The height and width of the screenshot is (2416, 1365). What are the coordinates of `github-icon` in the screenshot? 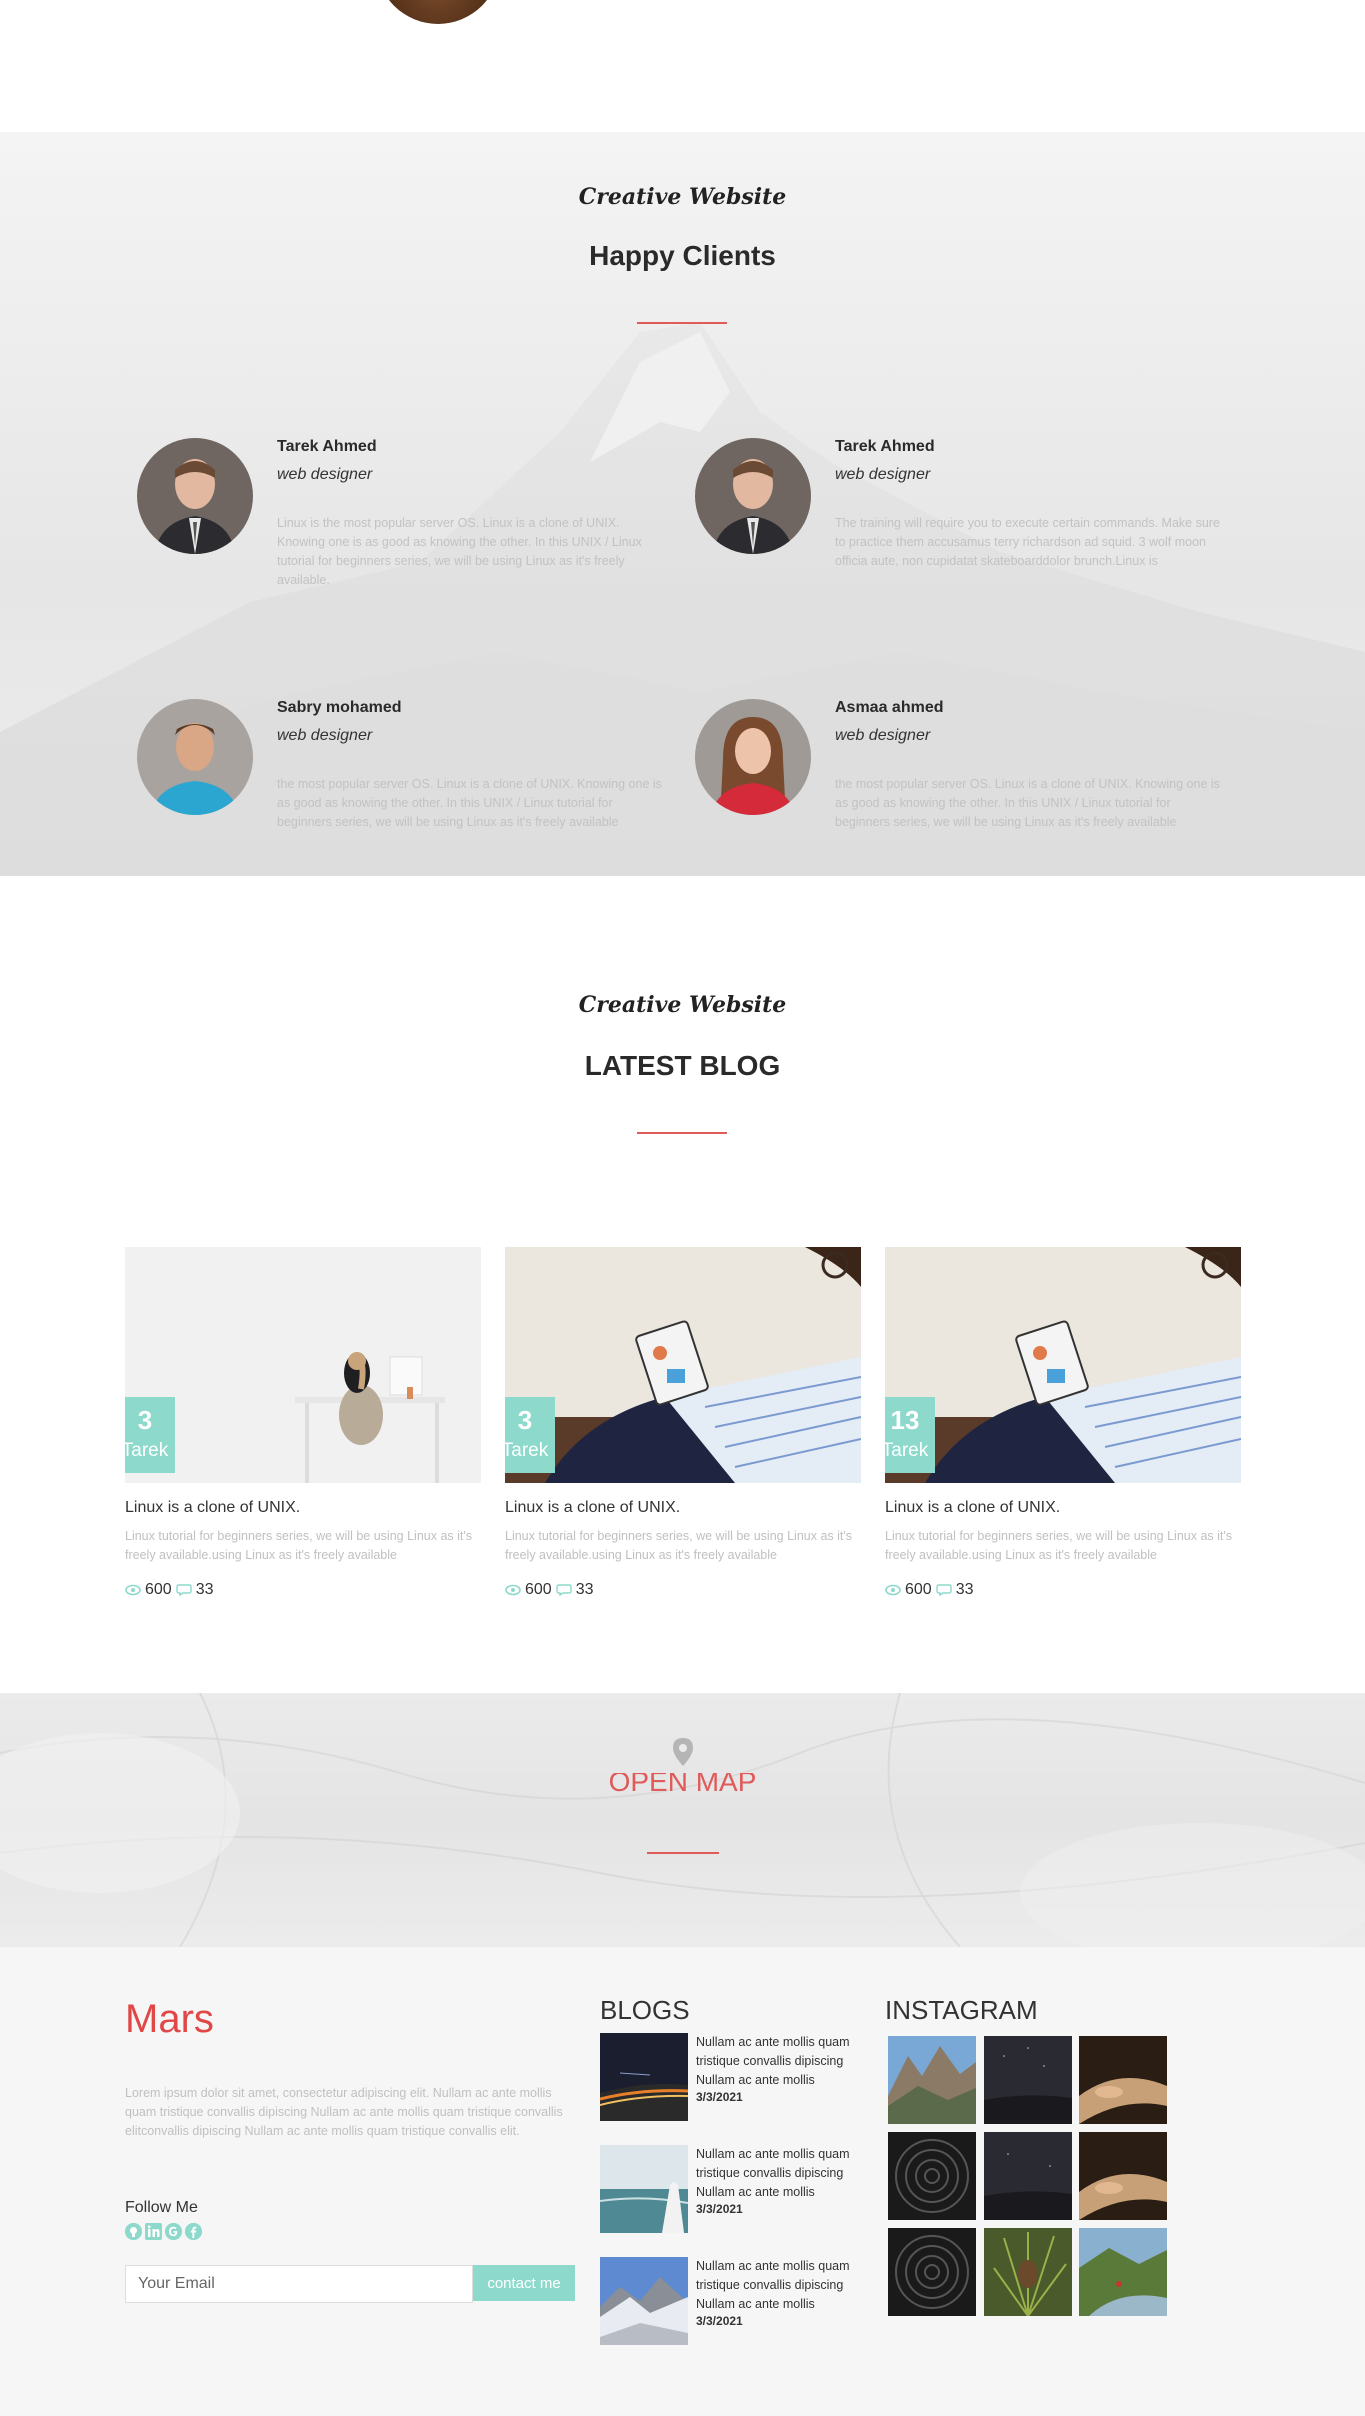 It's located at (133, 2231).